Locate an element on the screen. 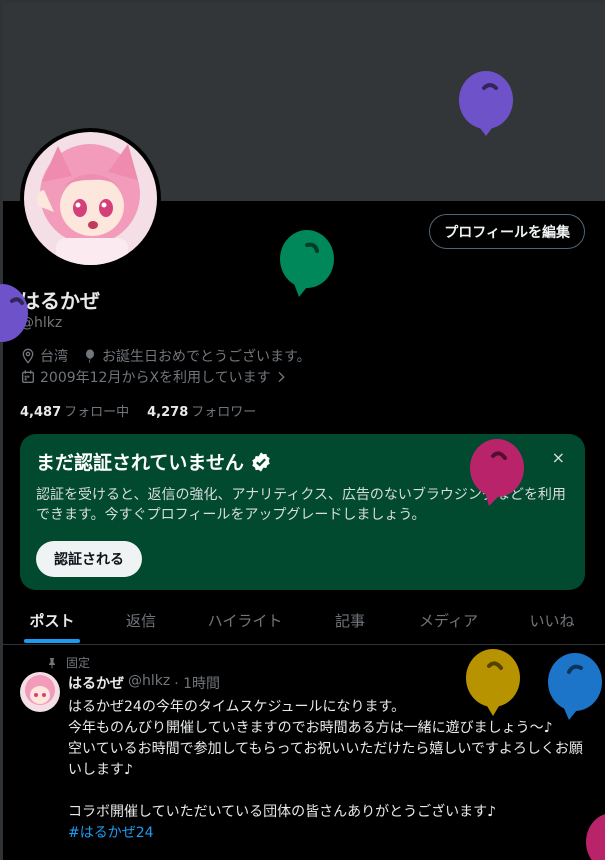 The image size is (605, 860). followers-count: 4,278 is located at coordinates (168, 412).